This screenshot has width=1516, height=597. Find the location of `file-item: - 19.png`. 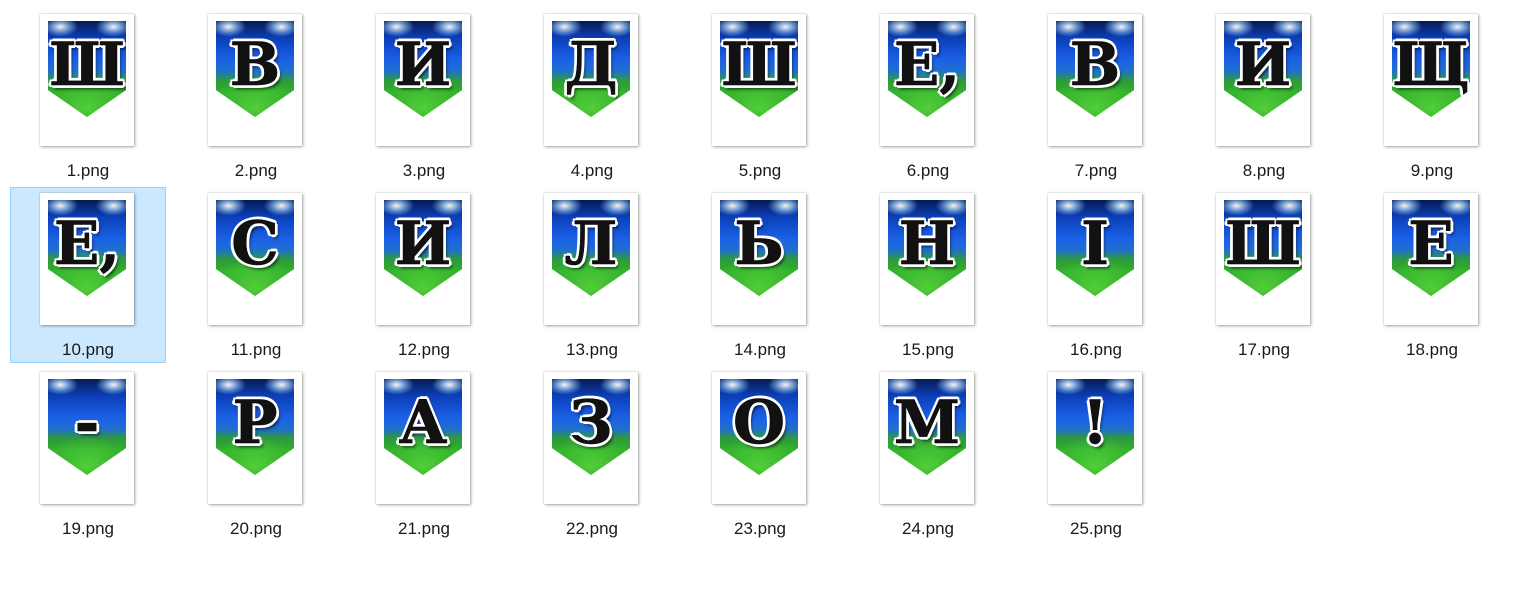

file-item: - 19.png is located at coordinates (88, 454).